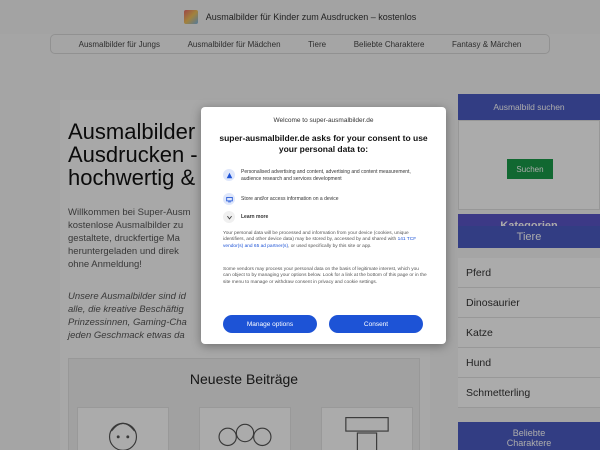 The image size is (600, 450). Describe the element at coordinates (325, 217) in the screenshot. I see `learn-more-row: Learn more` at that location.